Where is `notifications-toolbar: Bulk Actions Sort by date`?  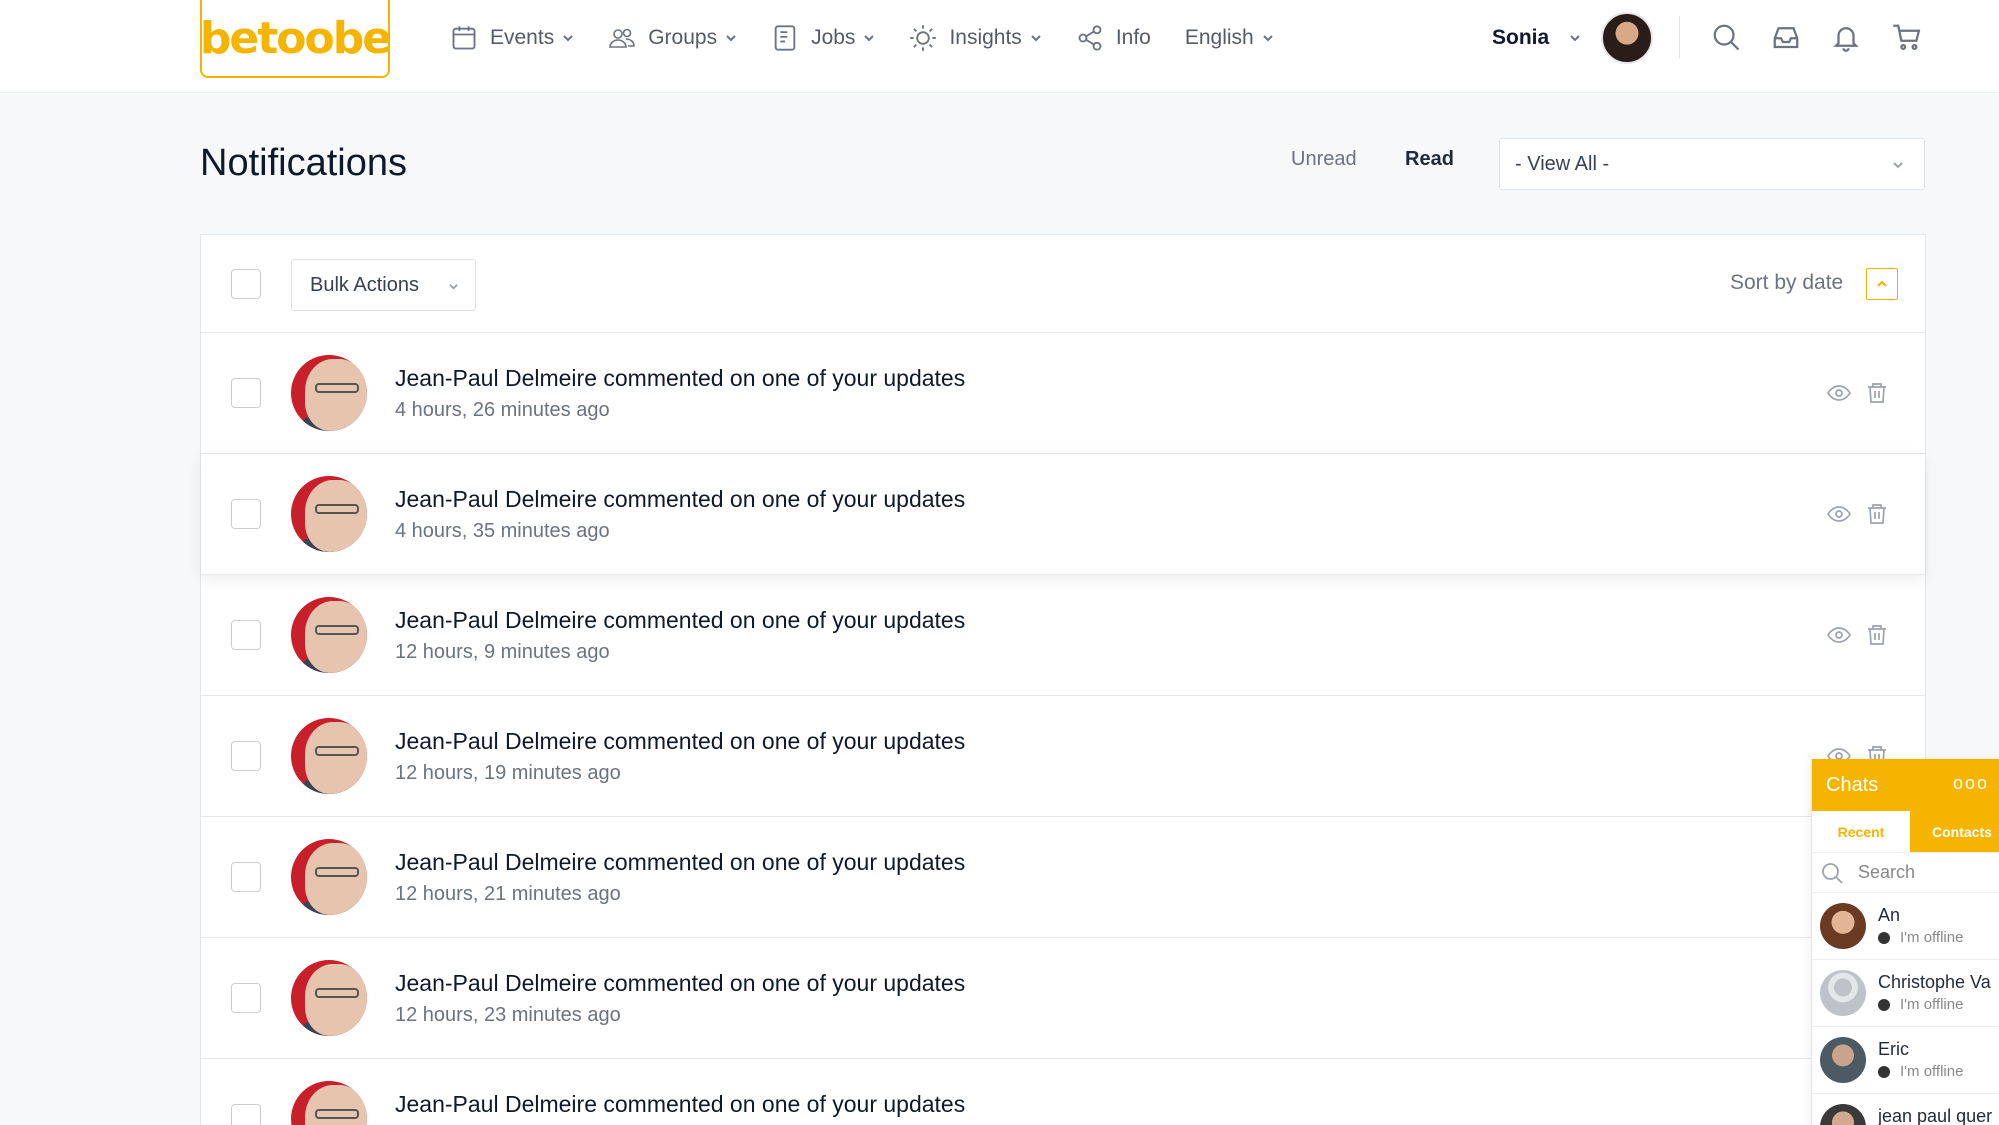 notifications-toolbar: Bulk Actions Sort by date is located at coordinates (1063, 284).